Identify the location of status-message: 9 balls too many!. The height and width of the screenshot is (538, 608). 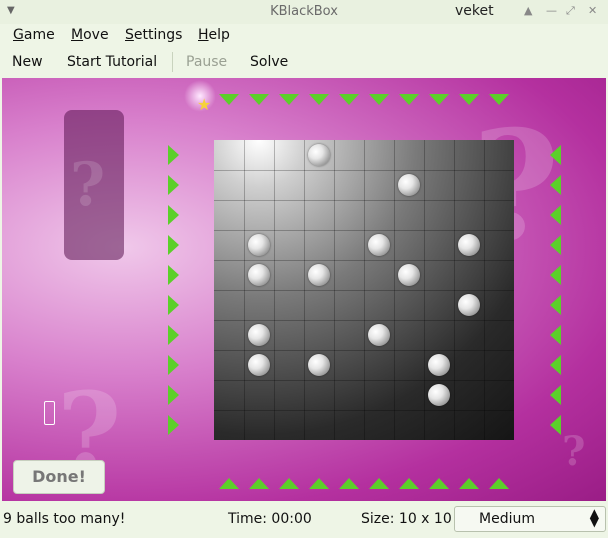
(64, 519).